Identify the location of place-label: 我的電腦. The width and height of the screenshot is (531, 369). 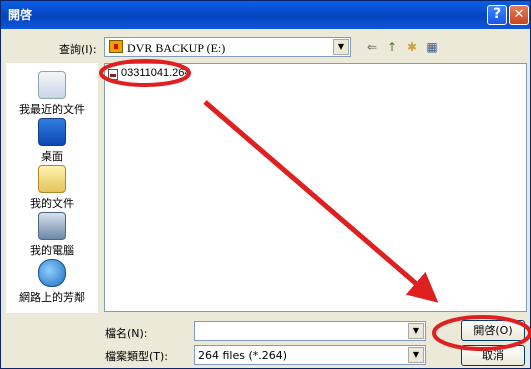
(52, 250).